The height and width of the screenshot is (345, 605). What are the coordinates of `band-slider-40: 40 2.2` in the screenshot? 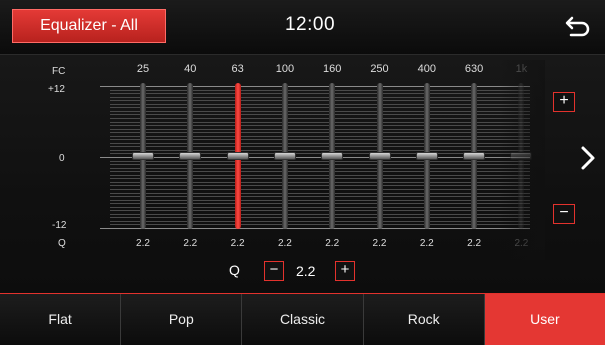 It's located at (190, 158).